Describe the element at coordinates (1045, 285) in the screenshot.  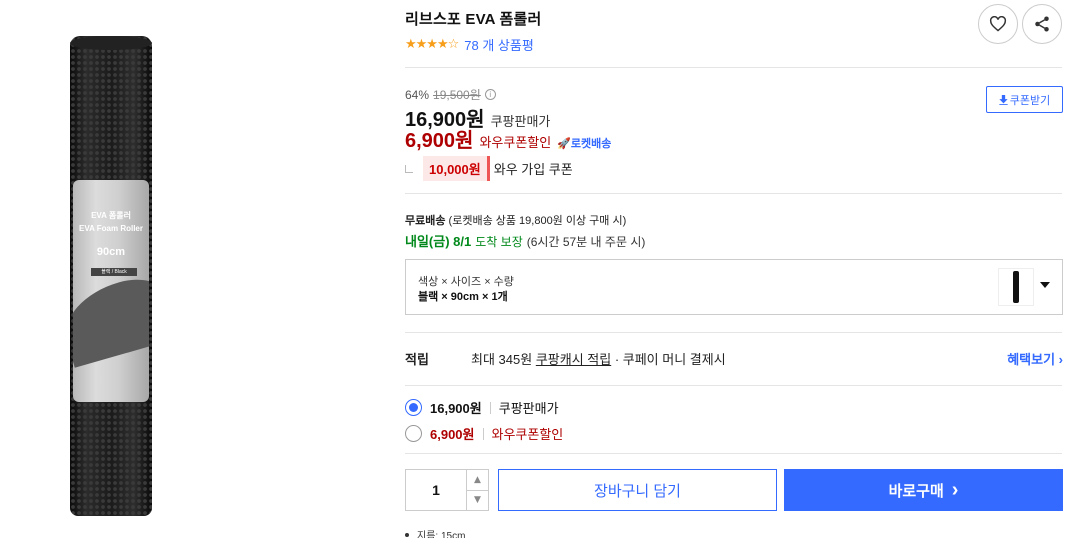
I see `dropdown-arrow-icon` at that location.